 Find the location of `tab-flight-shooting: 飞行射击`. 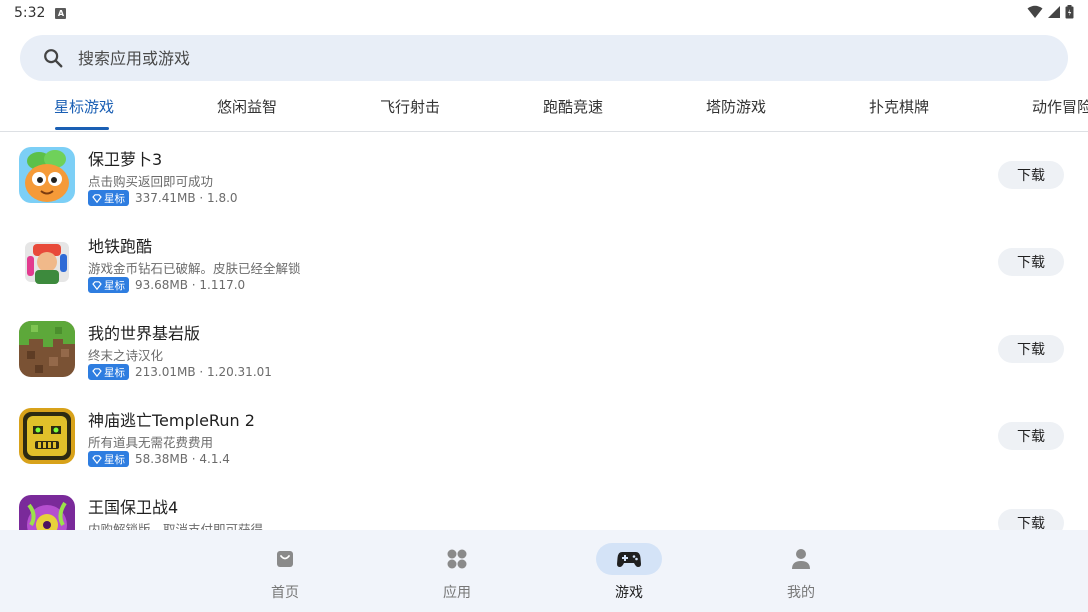

tab-flight-shooting: 飞行射击 is located at coordinates (410, 106).